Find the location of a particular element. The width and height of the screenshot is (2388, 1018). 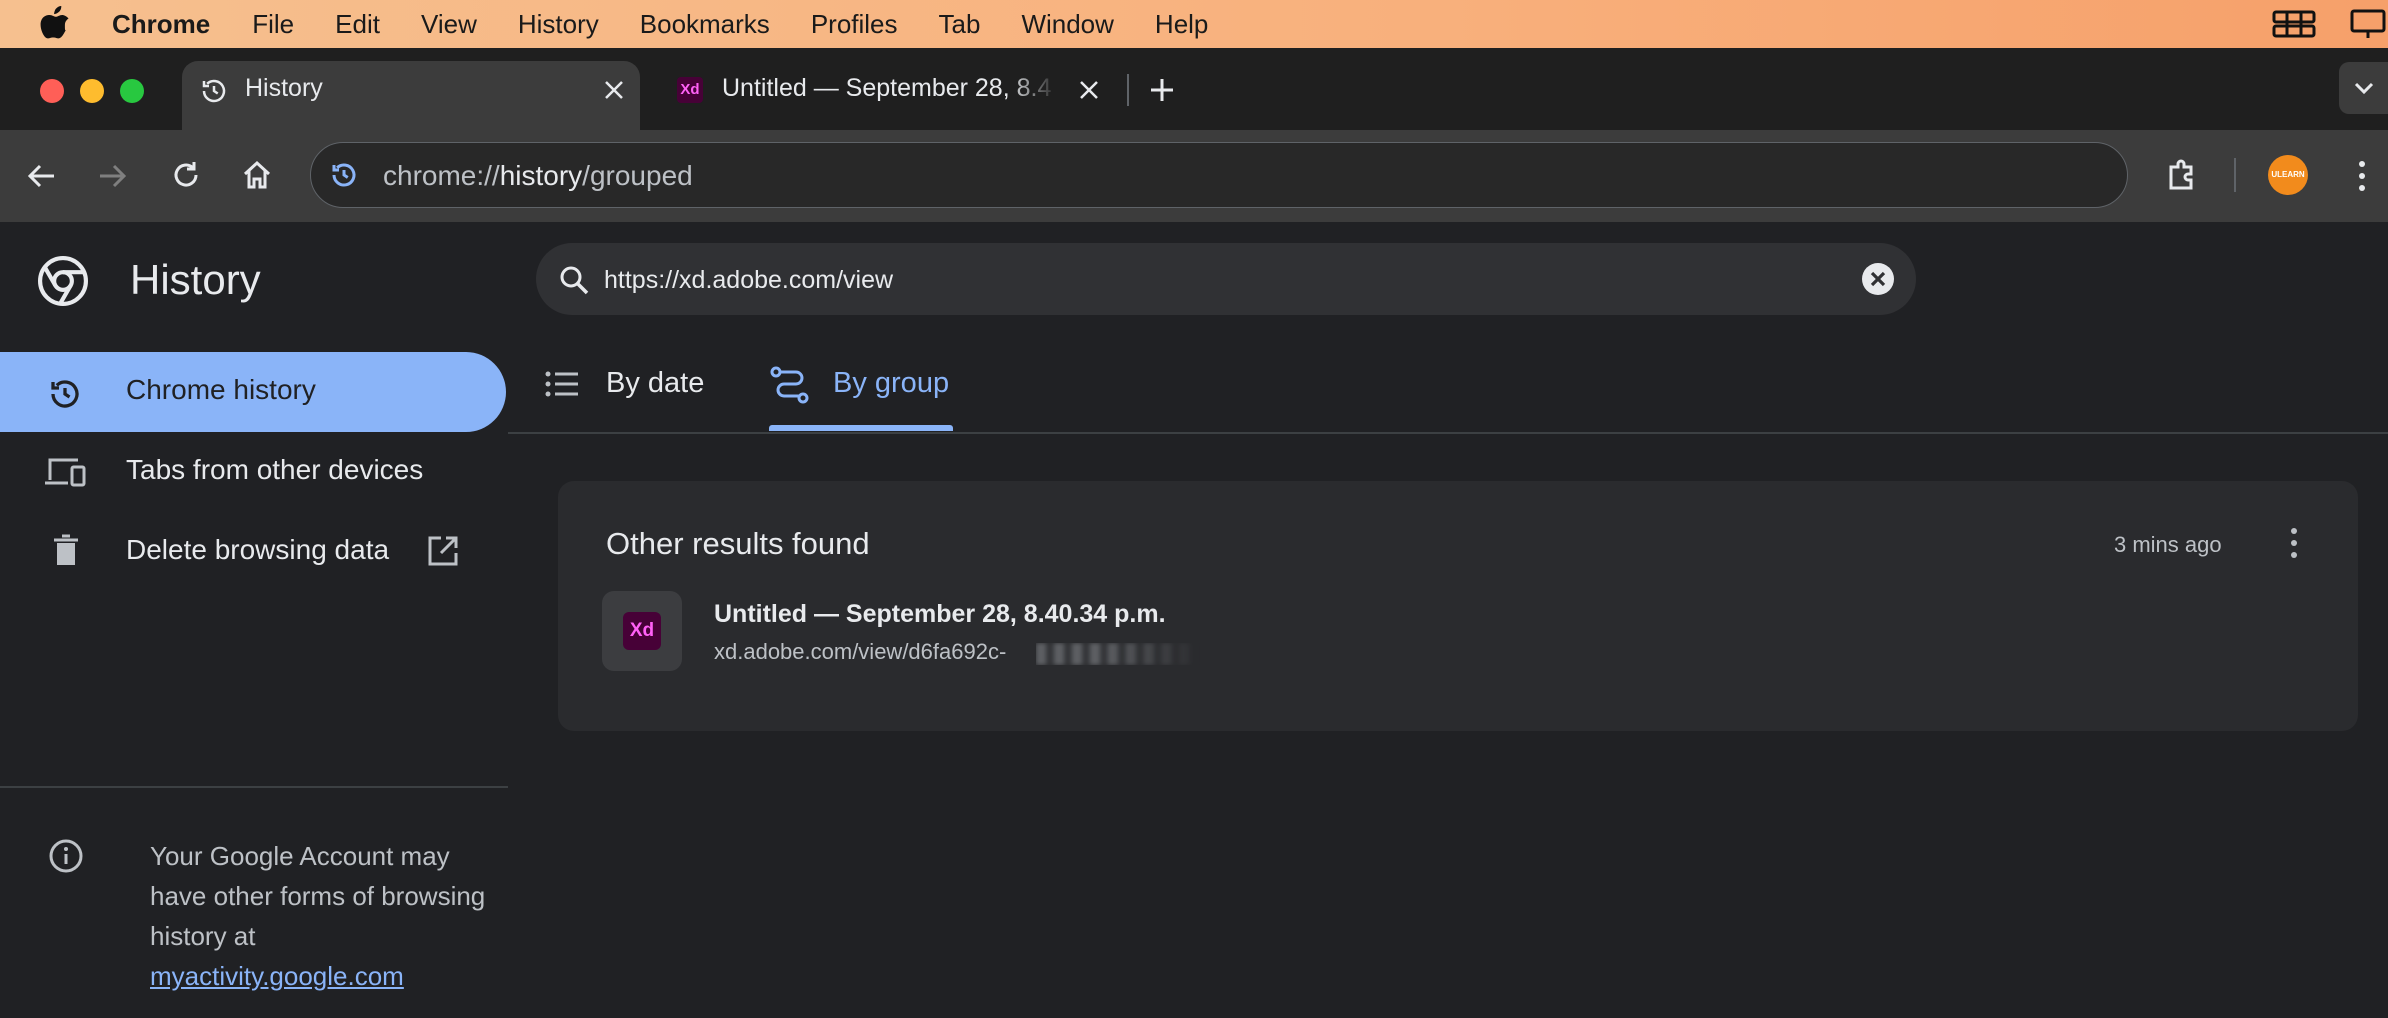

window-close-button is located at coordinates (52, 91).